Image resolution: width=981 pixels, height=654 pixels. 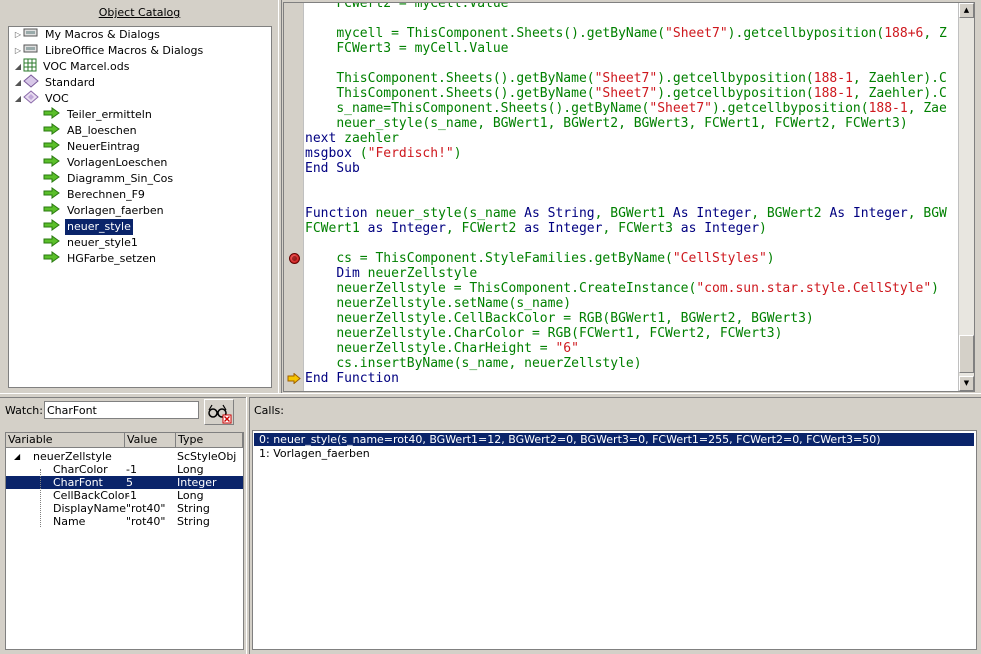 I want to click on code-line: cs.insertByName(s_name, neuerZellstyle), so click(x=473, y=363).